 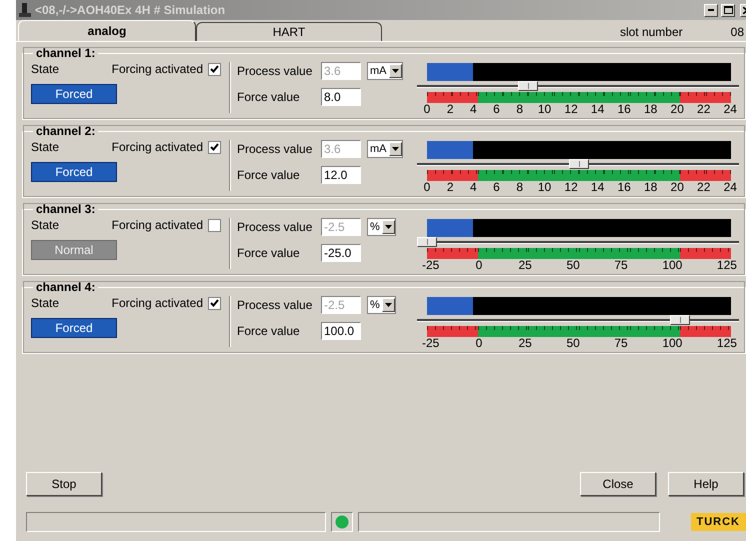 I want to click on force-value-field: 12.0, so click(x=341, y=175).